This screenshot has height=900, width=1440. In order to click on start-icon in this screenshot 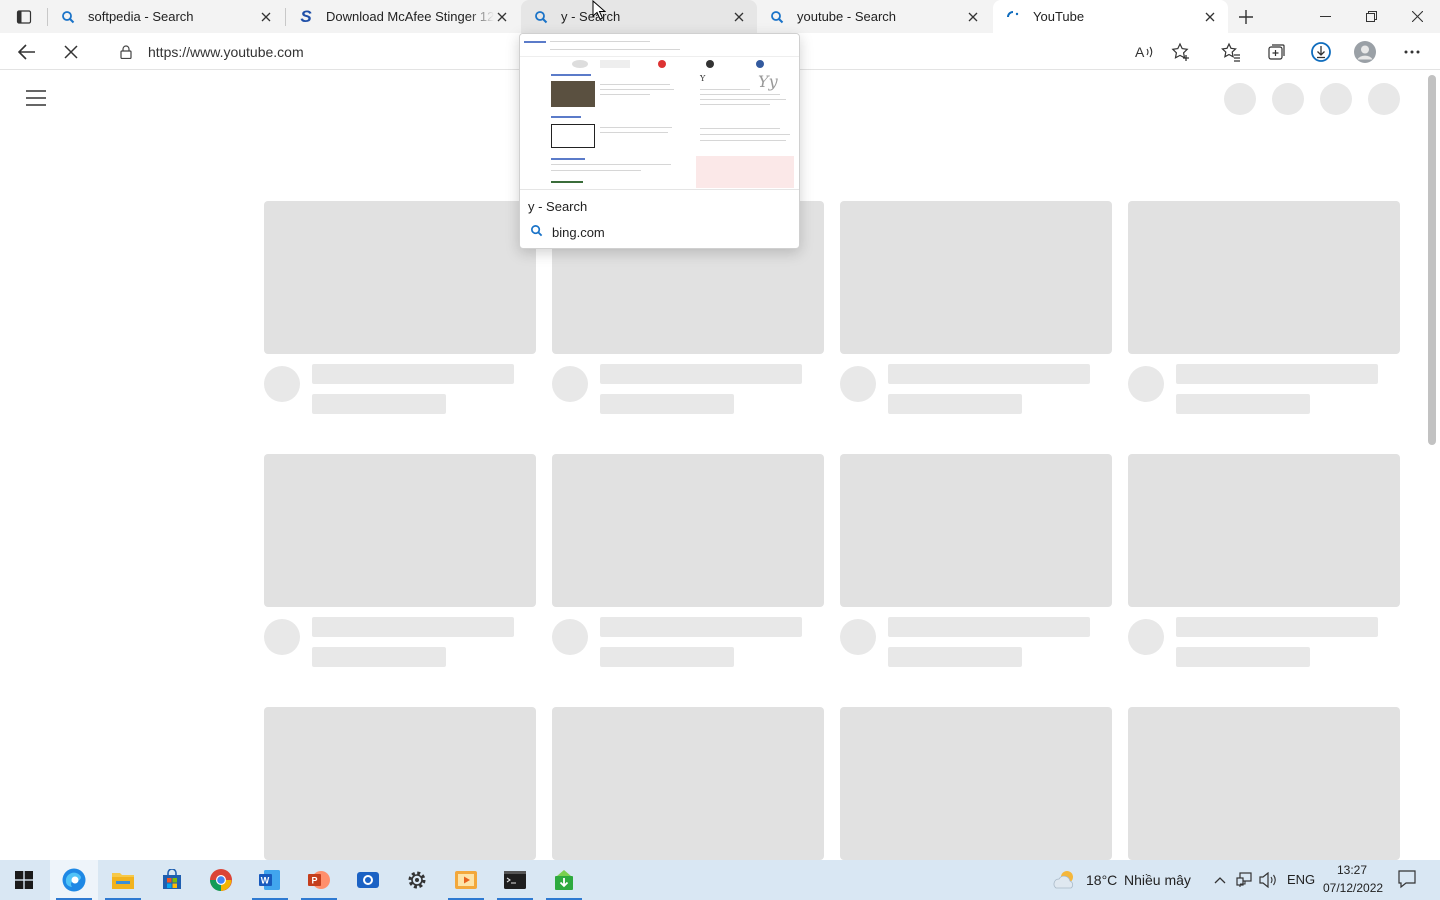, I will do `click(24, 880)`.